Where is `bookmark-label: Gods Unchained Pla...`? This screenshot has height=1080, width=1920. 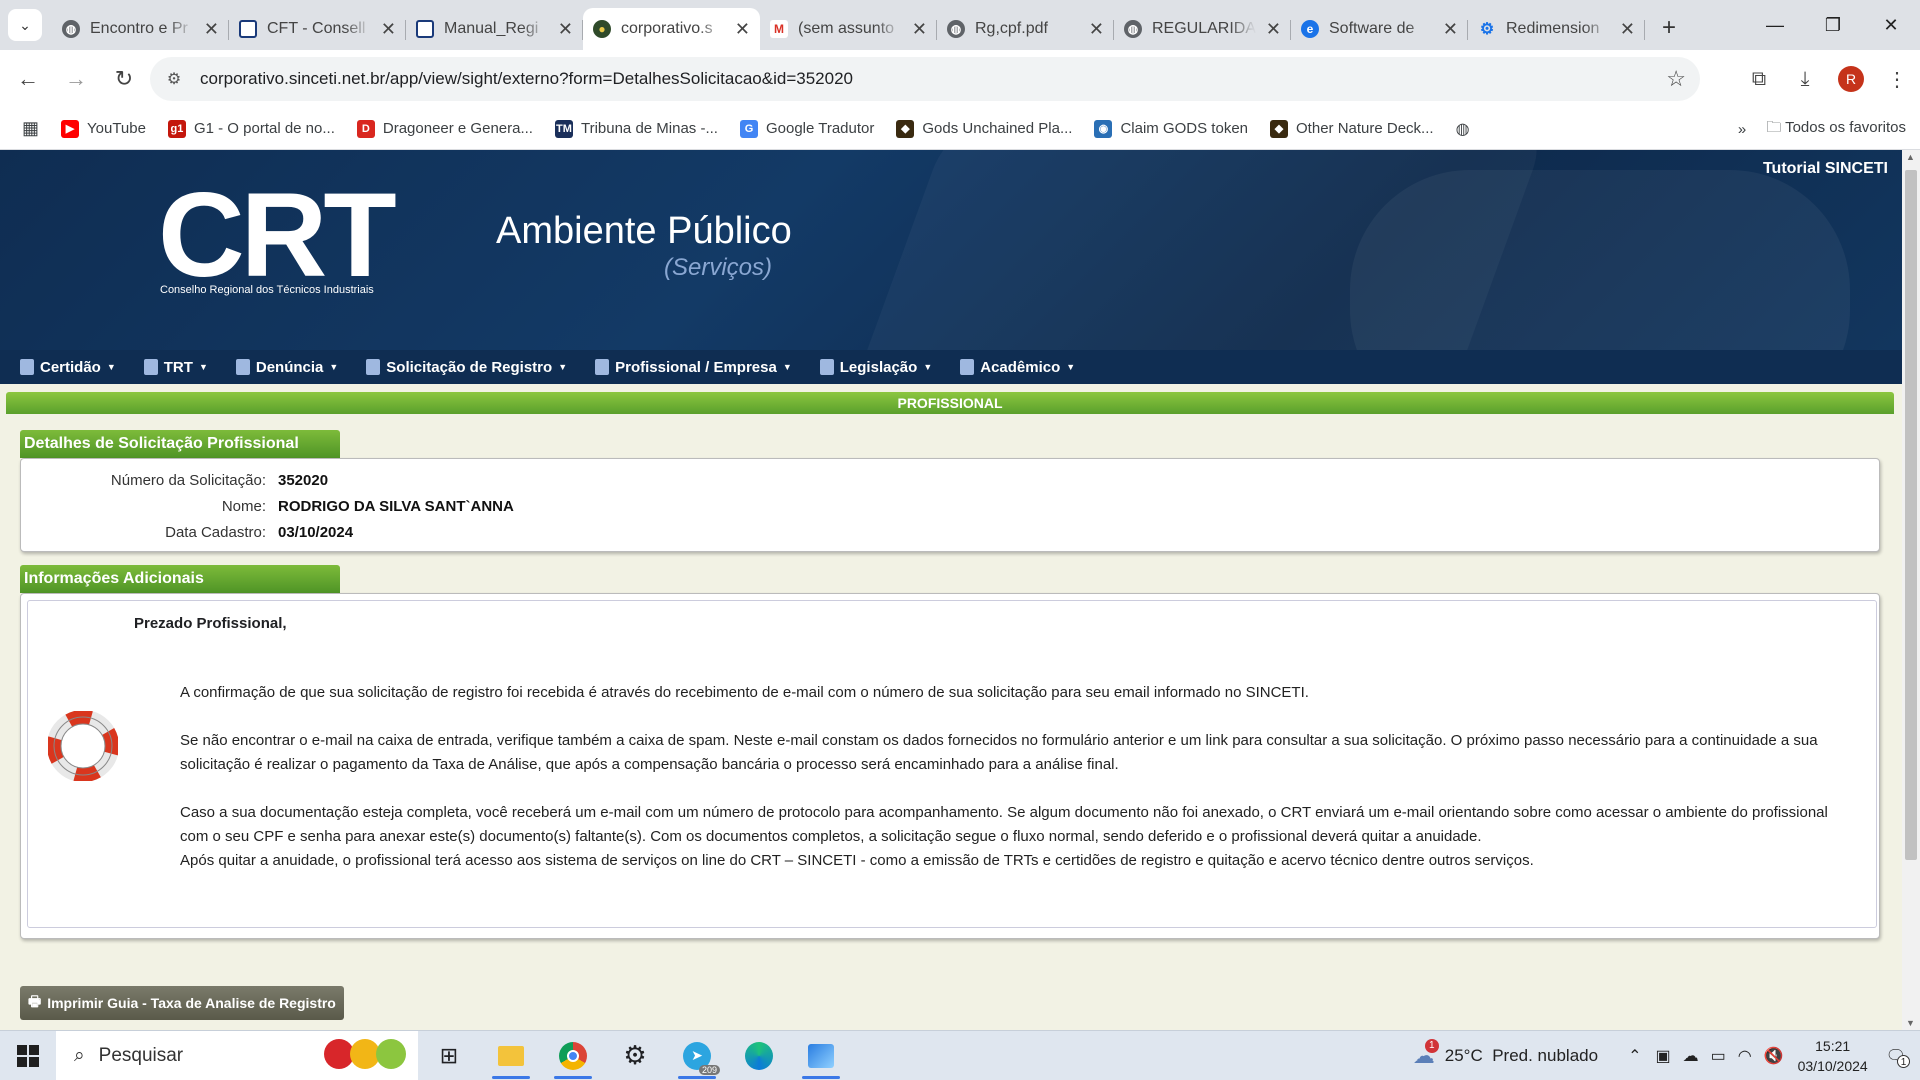
bookmark-label: Gods Unchained Pla... is located at coordinates (997, 128).